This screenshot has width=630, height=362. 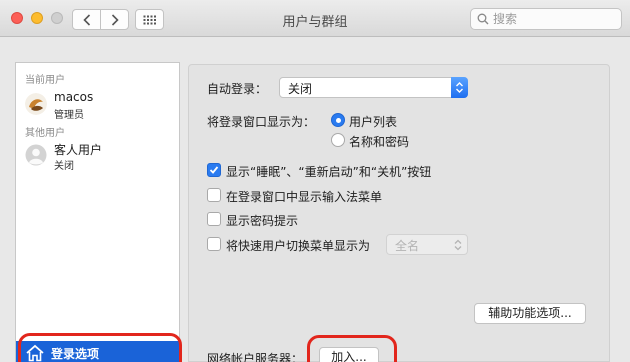 I want to click on checkbox-fast-user-switching, so click(x=214, y=244).